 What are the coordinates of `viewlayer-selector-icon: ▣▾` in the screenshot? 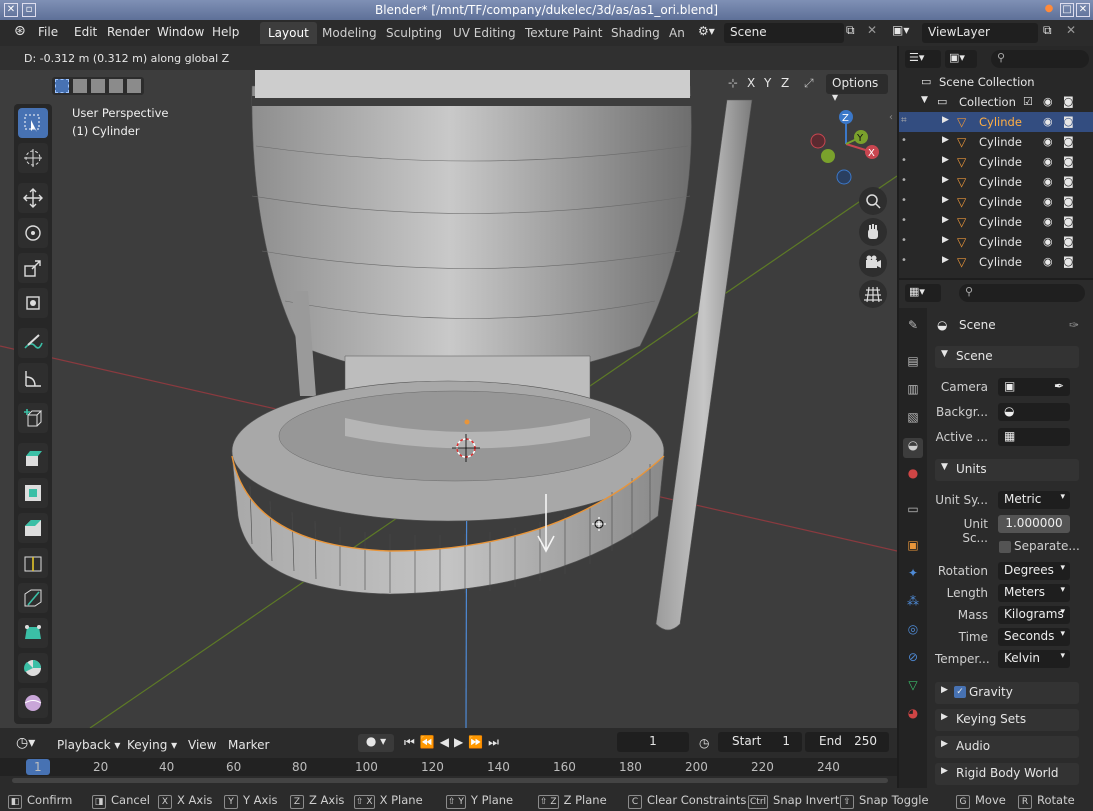 It's located at (900, 30).